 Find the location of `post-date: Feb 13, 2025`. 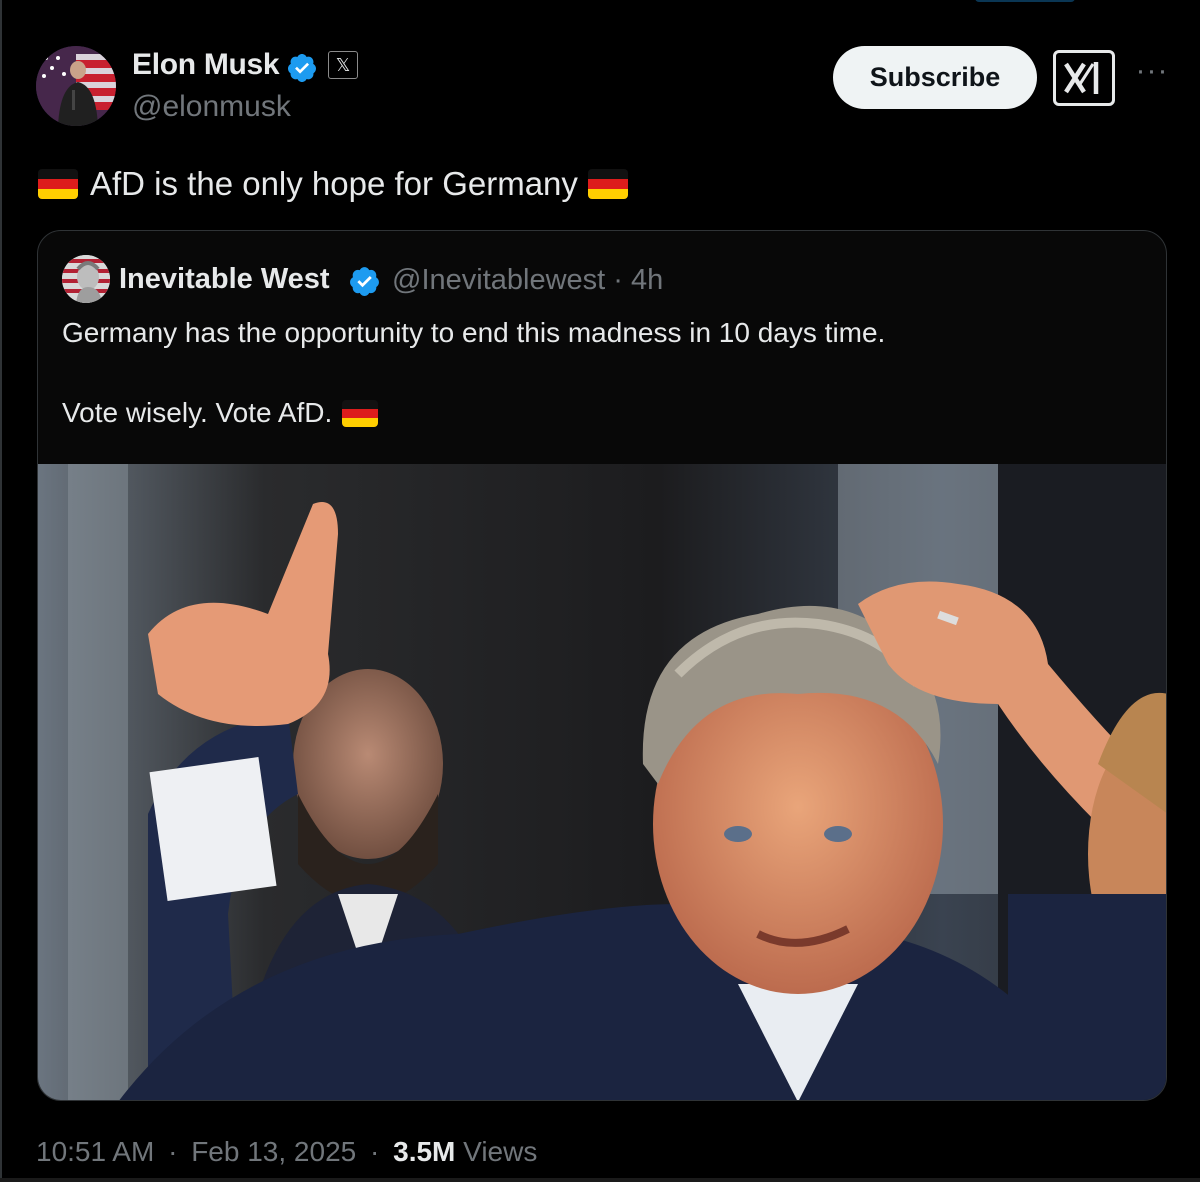

post-date: Feb 13, 2025 is located at coordinates (273, 1151).